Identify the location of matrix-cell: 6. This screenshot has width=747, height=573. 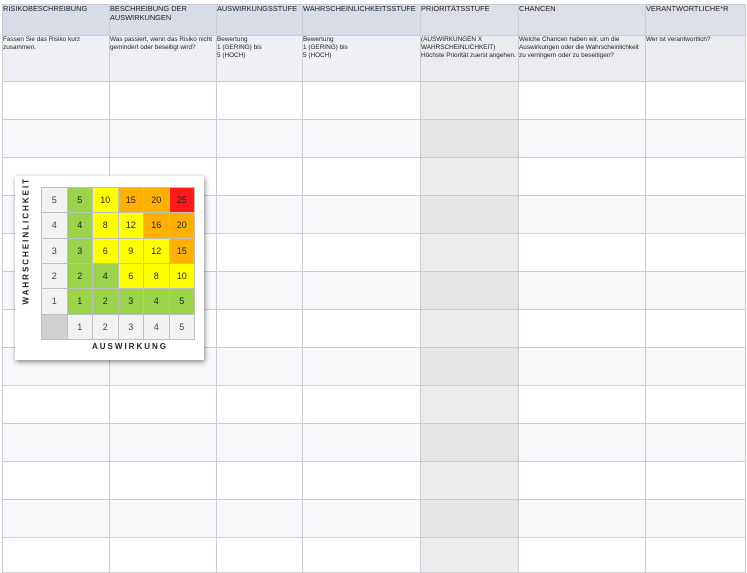
(132, 276).